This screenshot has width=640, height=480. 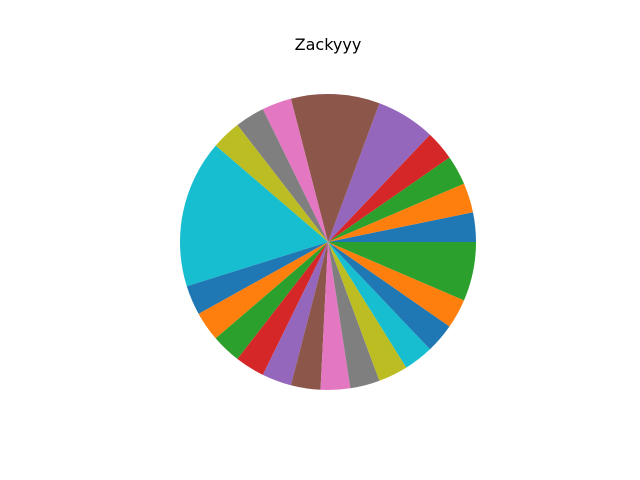 I want to click on chart-title: Zackyyy, so click(x=328, y=44).